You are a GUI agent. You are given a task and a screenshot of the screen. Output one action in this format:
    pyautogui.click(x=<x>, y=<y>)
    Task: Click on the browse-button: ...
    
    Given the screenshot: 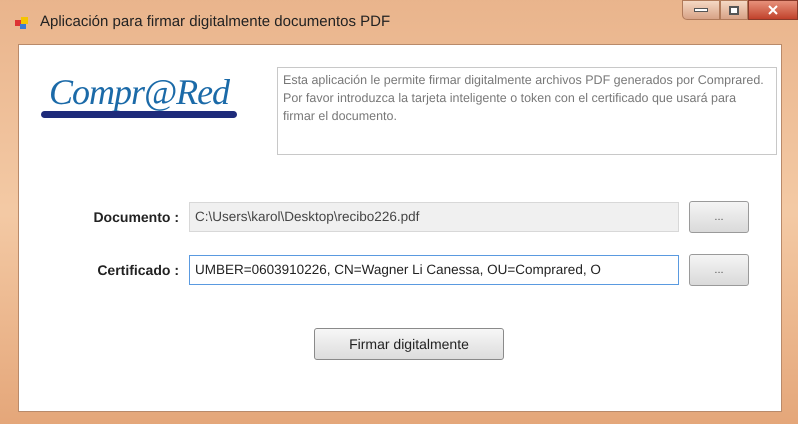 What is the action you would take?
    pyautogui.click(x=719, y=270)
    